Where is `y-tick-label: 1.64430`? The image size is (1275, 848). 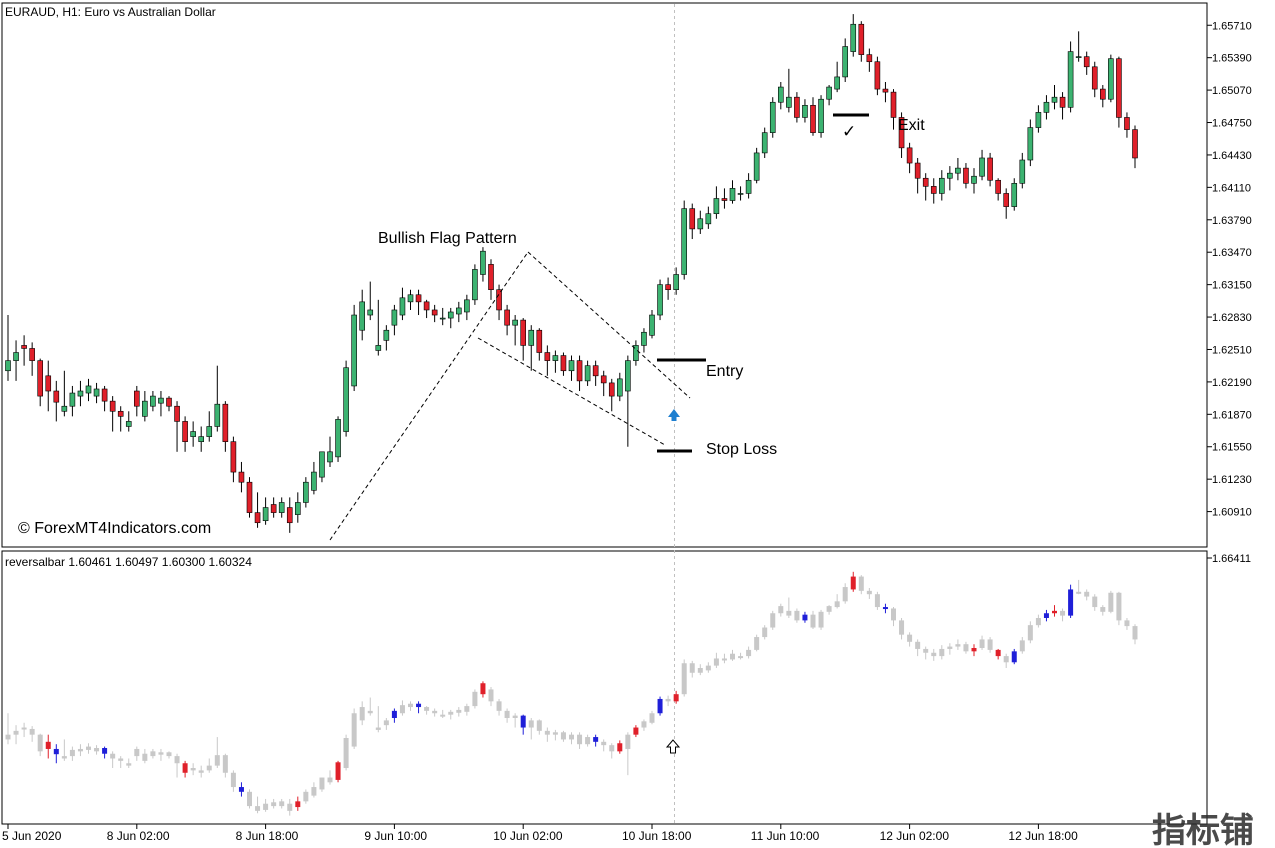
y-tick-label: 1.64430 is located at coordinates (1232, 156).